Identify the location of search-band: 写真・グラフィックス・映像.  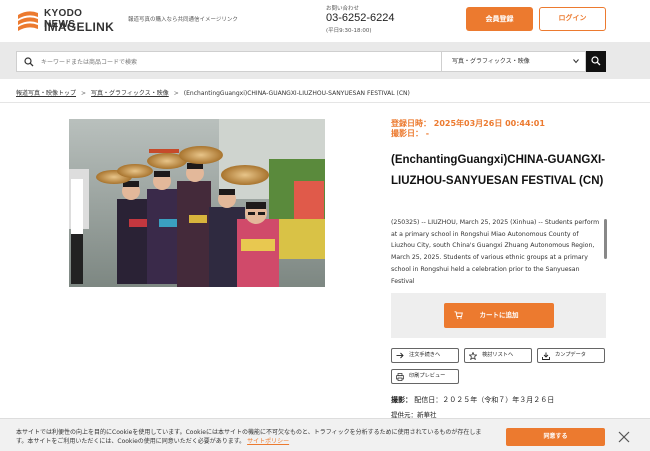
(325, 60).